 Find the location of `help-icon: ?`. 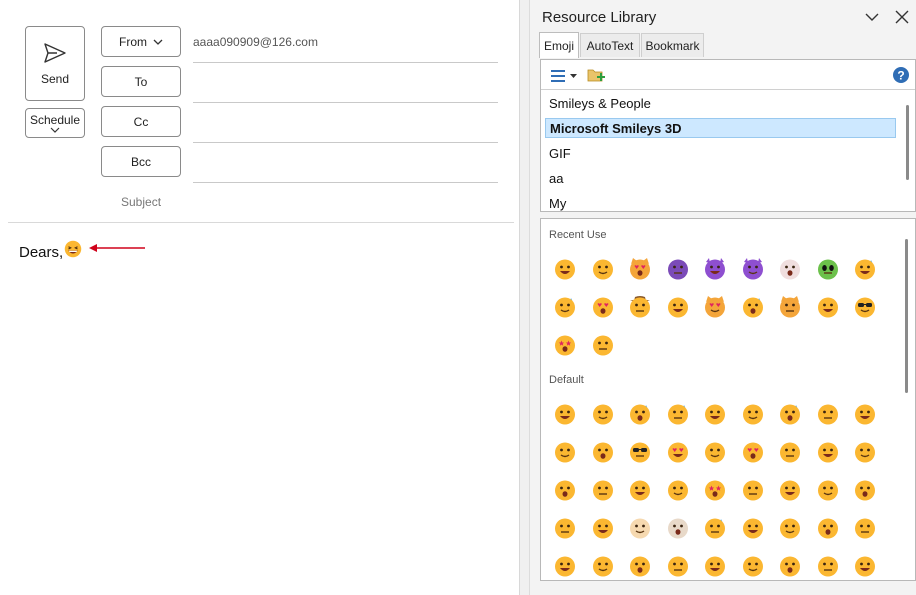

help-icon: ? is located at coordinates (901, 75).